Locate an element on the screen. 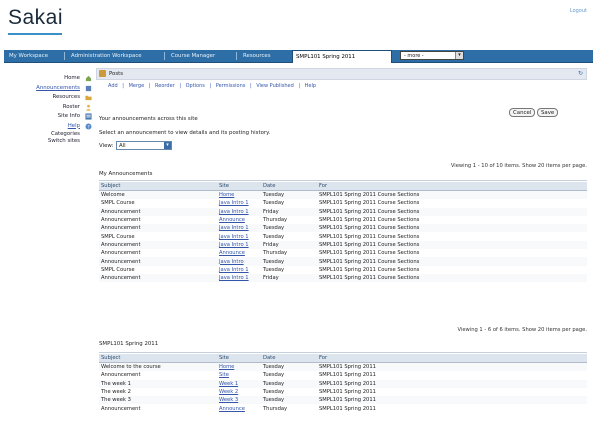 The width and height of the screenshot is (597, 442). site-link: Site is located at coordinates (239, 375).